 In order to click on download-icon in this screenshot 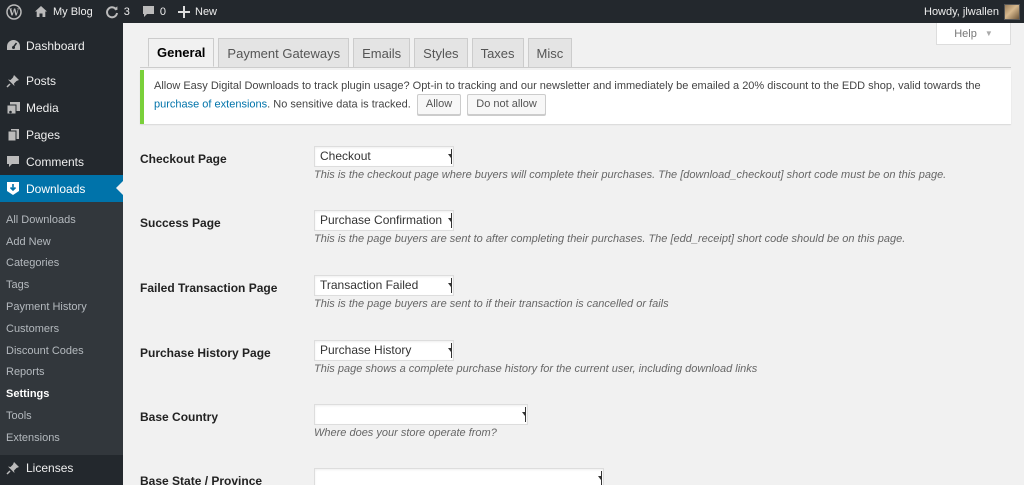, I will do `click(13, 189)`.